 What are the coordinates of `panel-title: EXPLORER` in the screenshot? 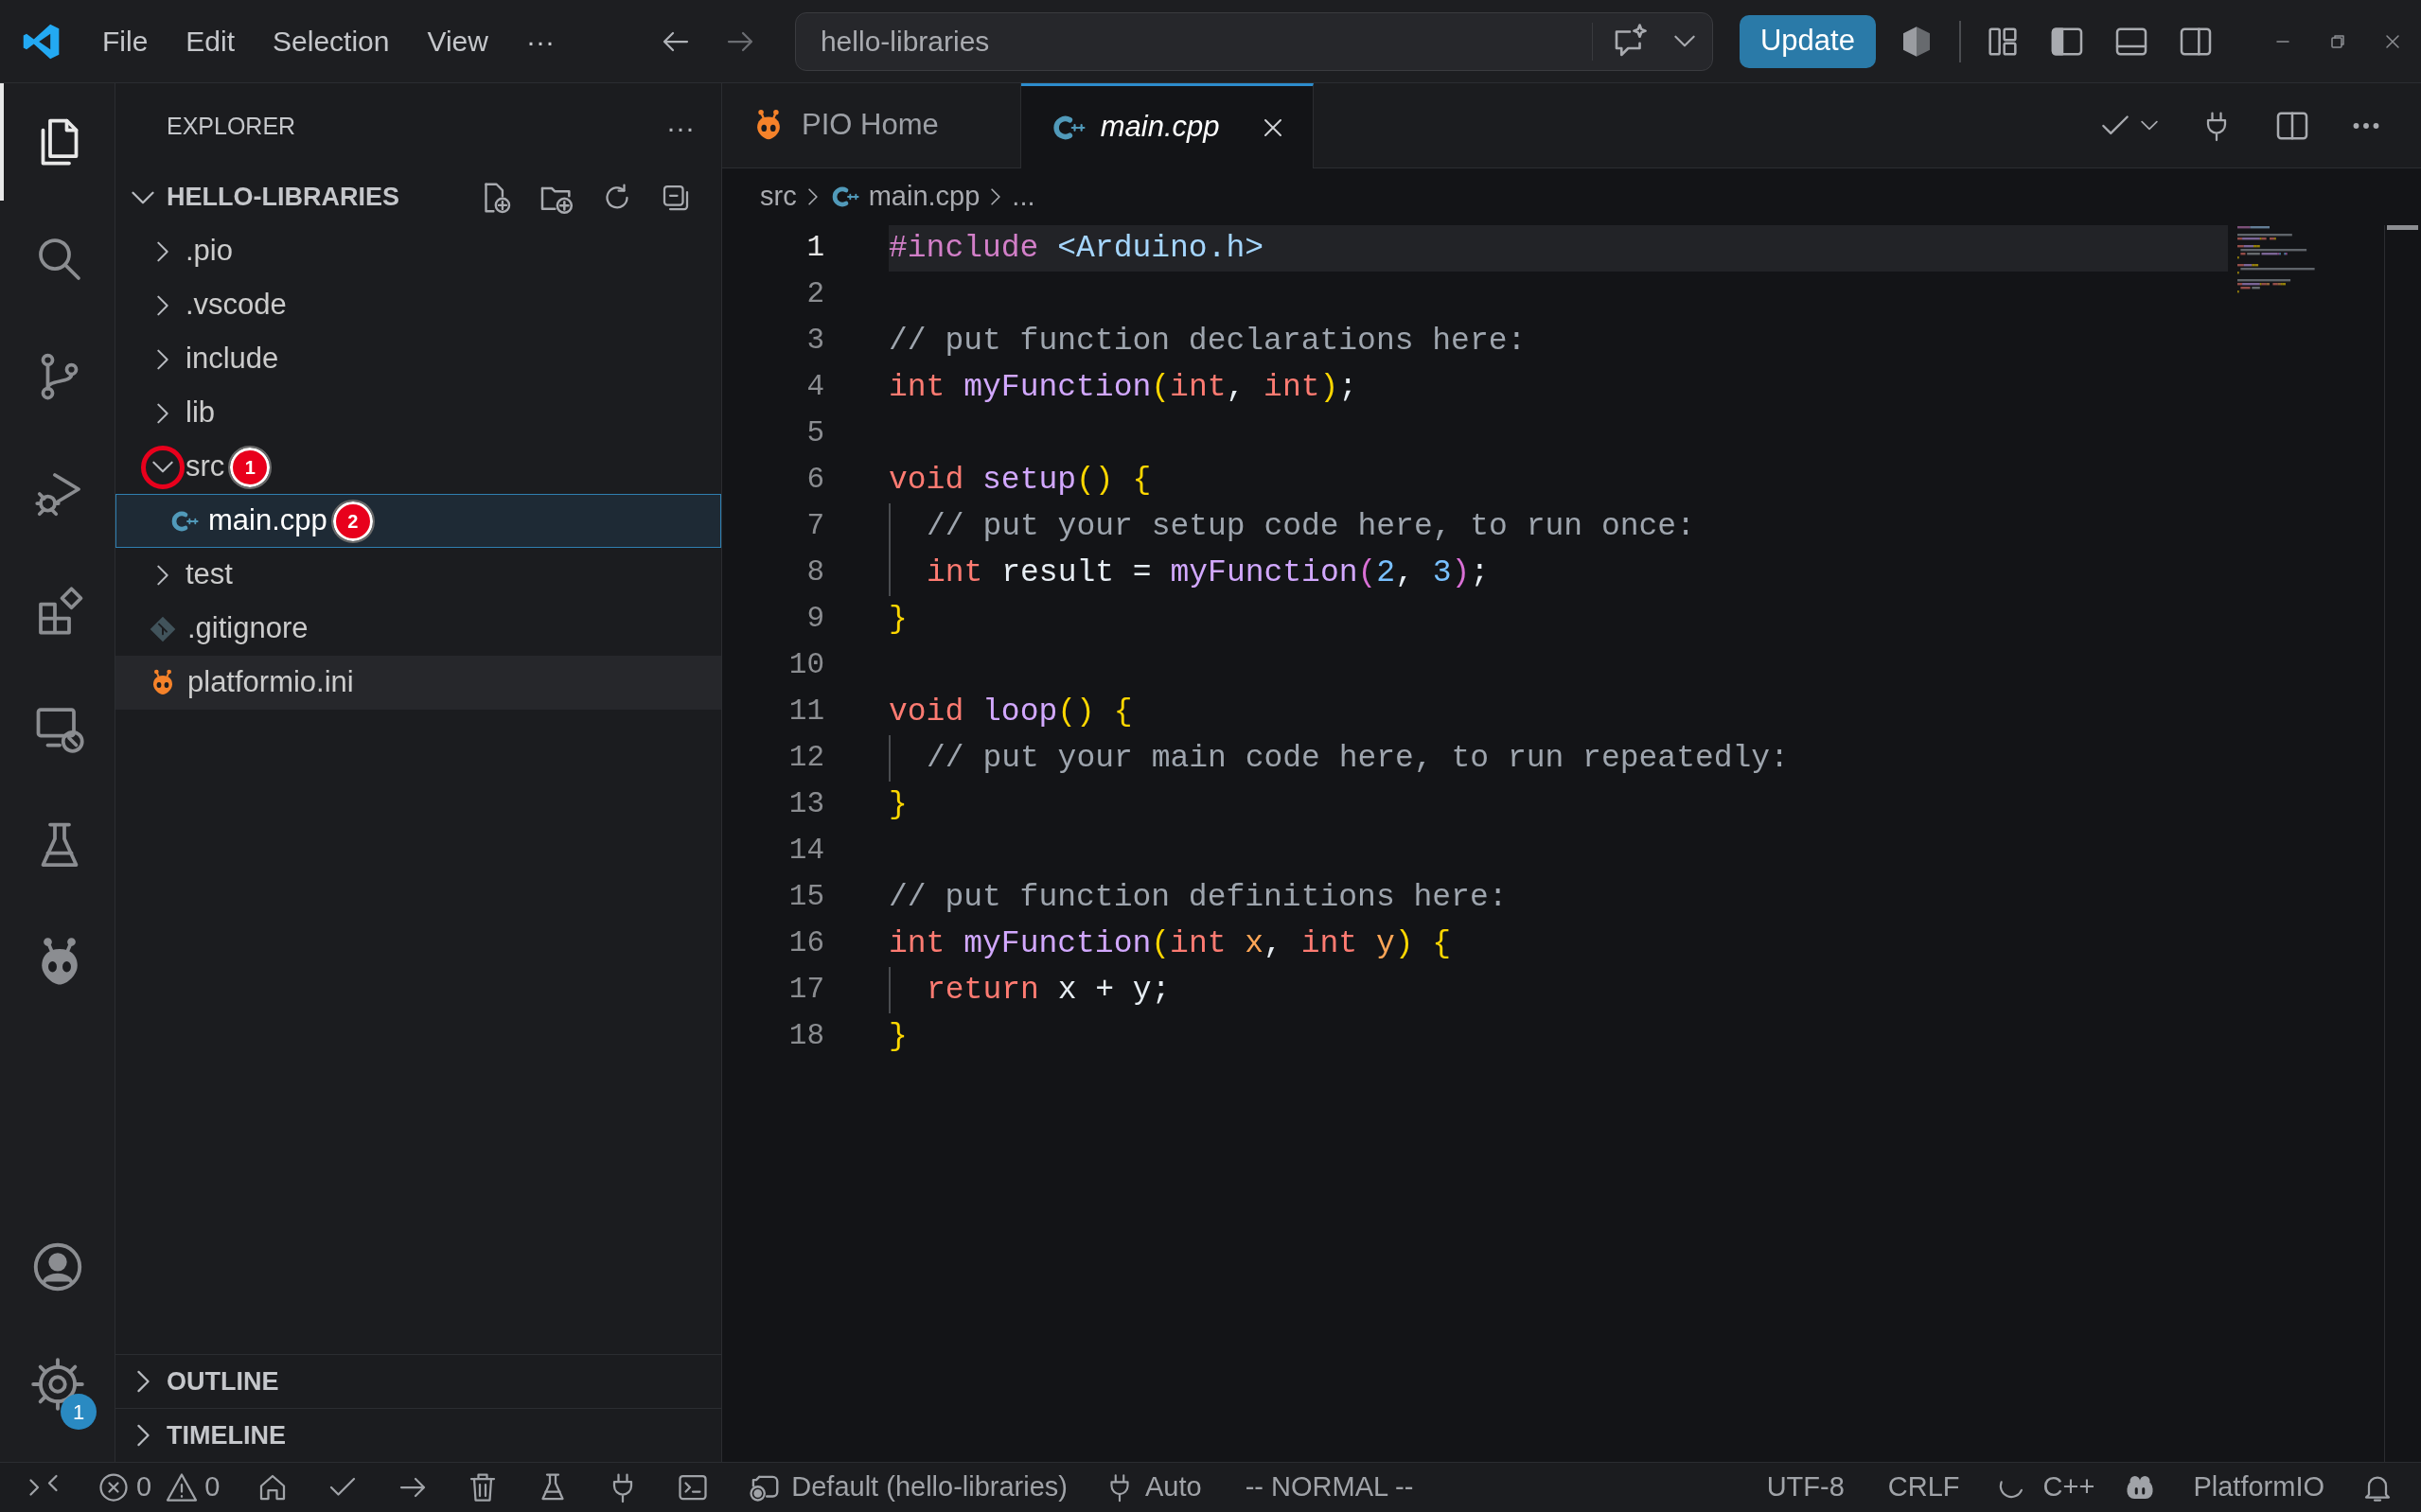 It's located at (231, 127).